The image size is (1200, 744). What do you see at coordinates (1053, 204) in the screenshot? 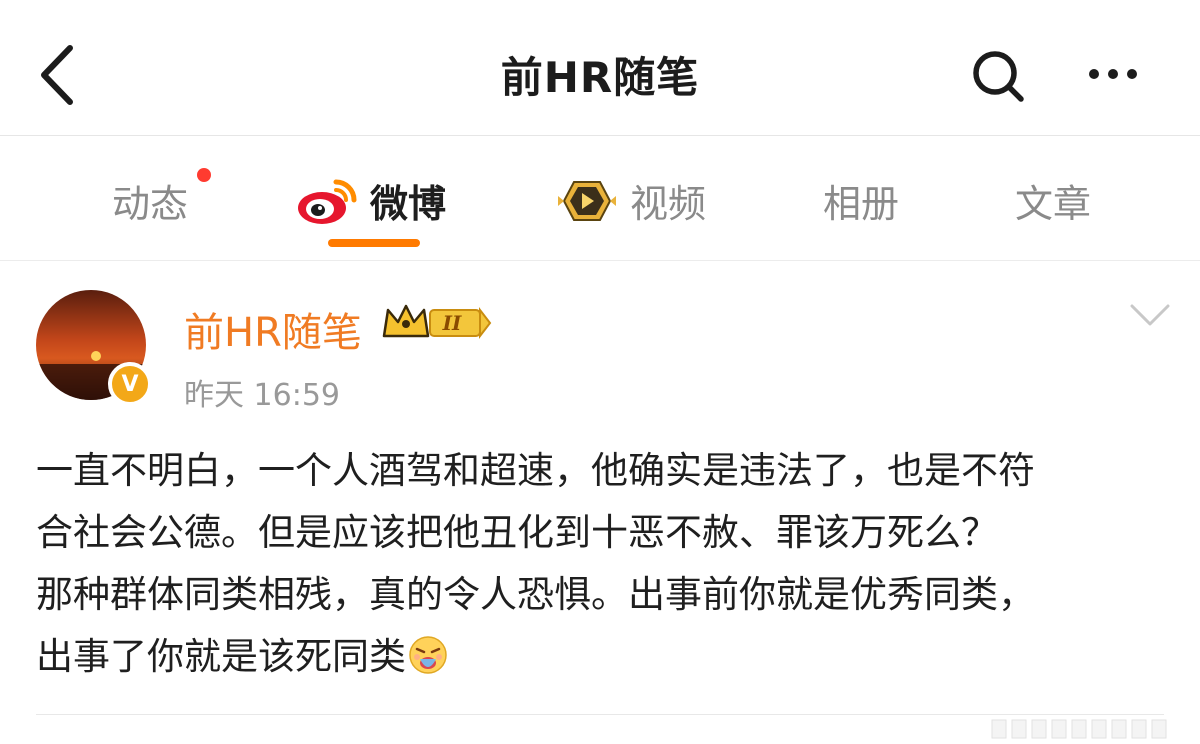
I see `tab-label: 文章` at bounding box center [1053, 204].